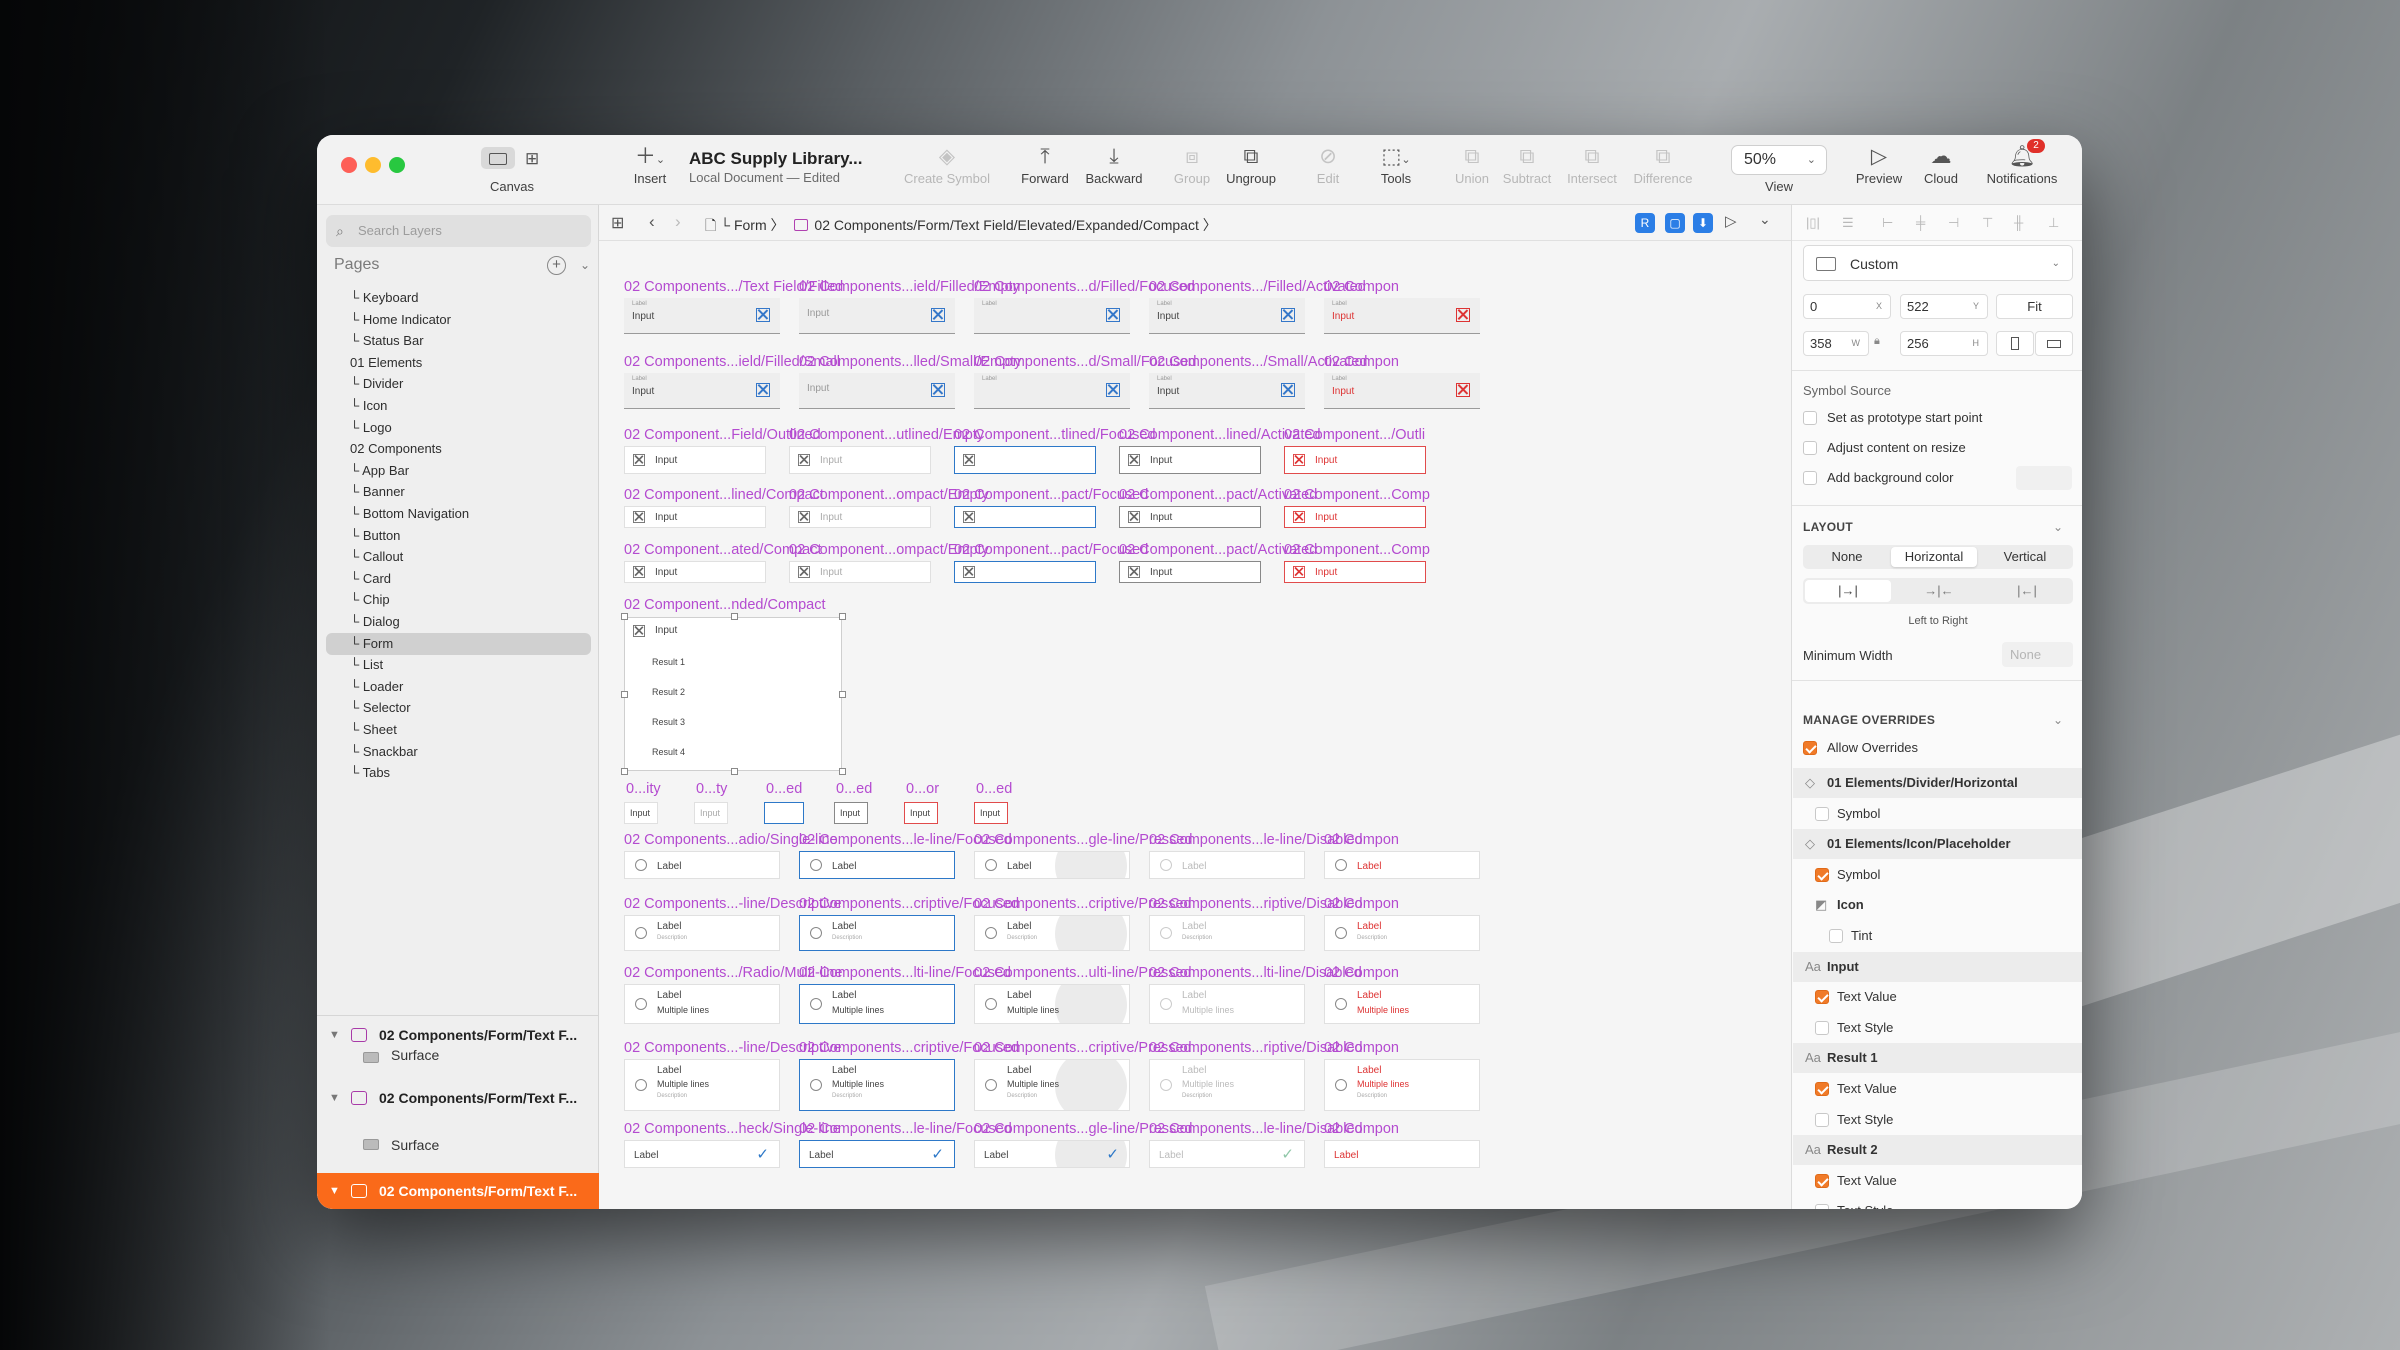 Image resolution: width=2400 pixels, height=1350 pixels. What do you see at coordinates (1953, 223) in the screenshot?
I see `align-right-icon: ⊣` at bounding box center [1953, 223].